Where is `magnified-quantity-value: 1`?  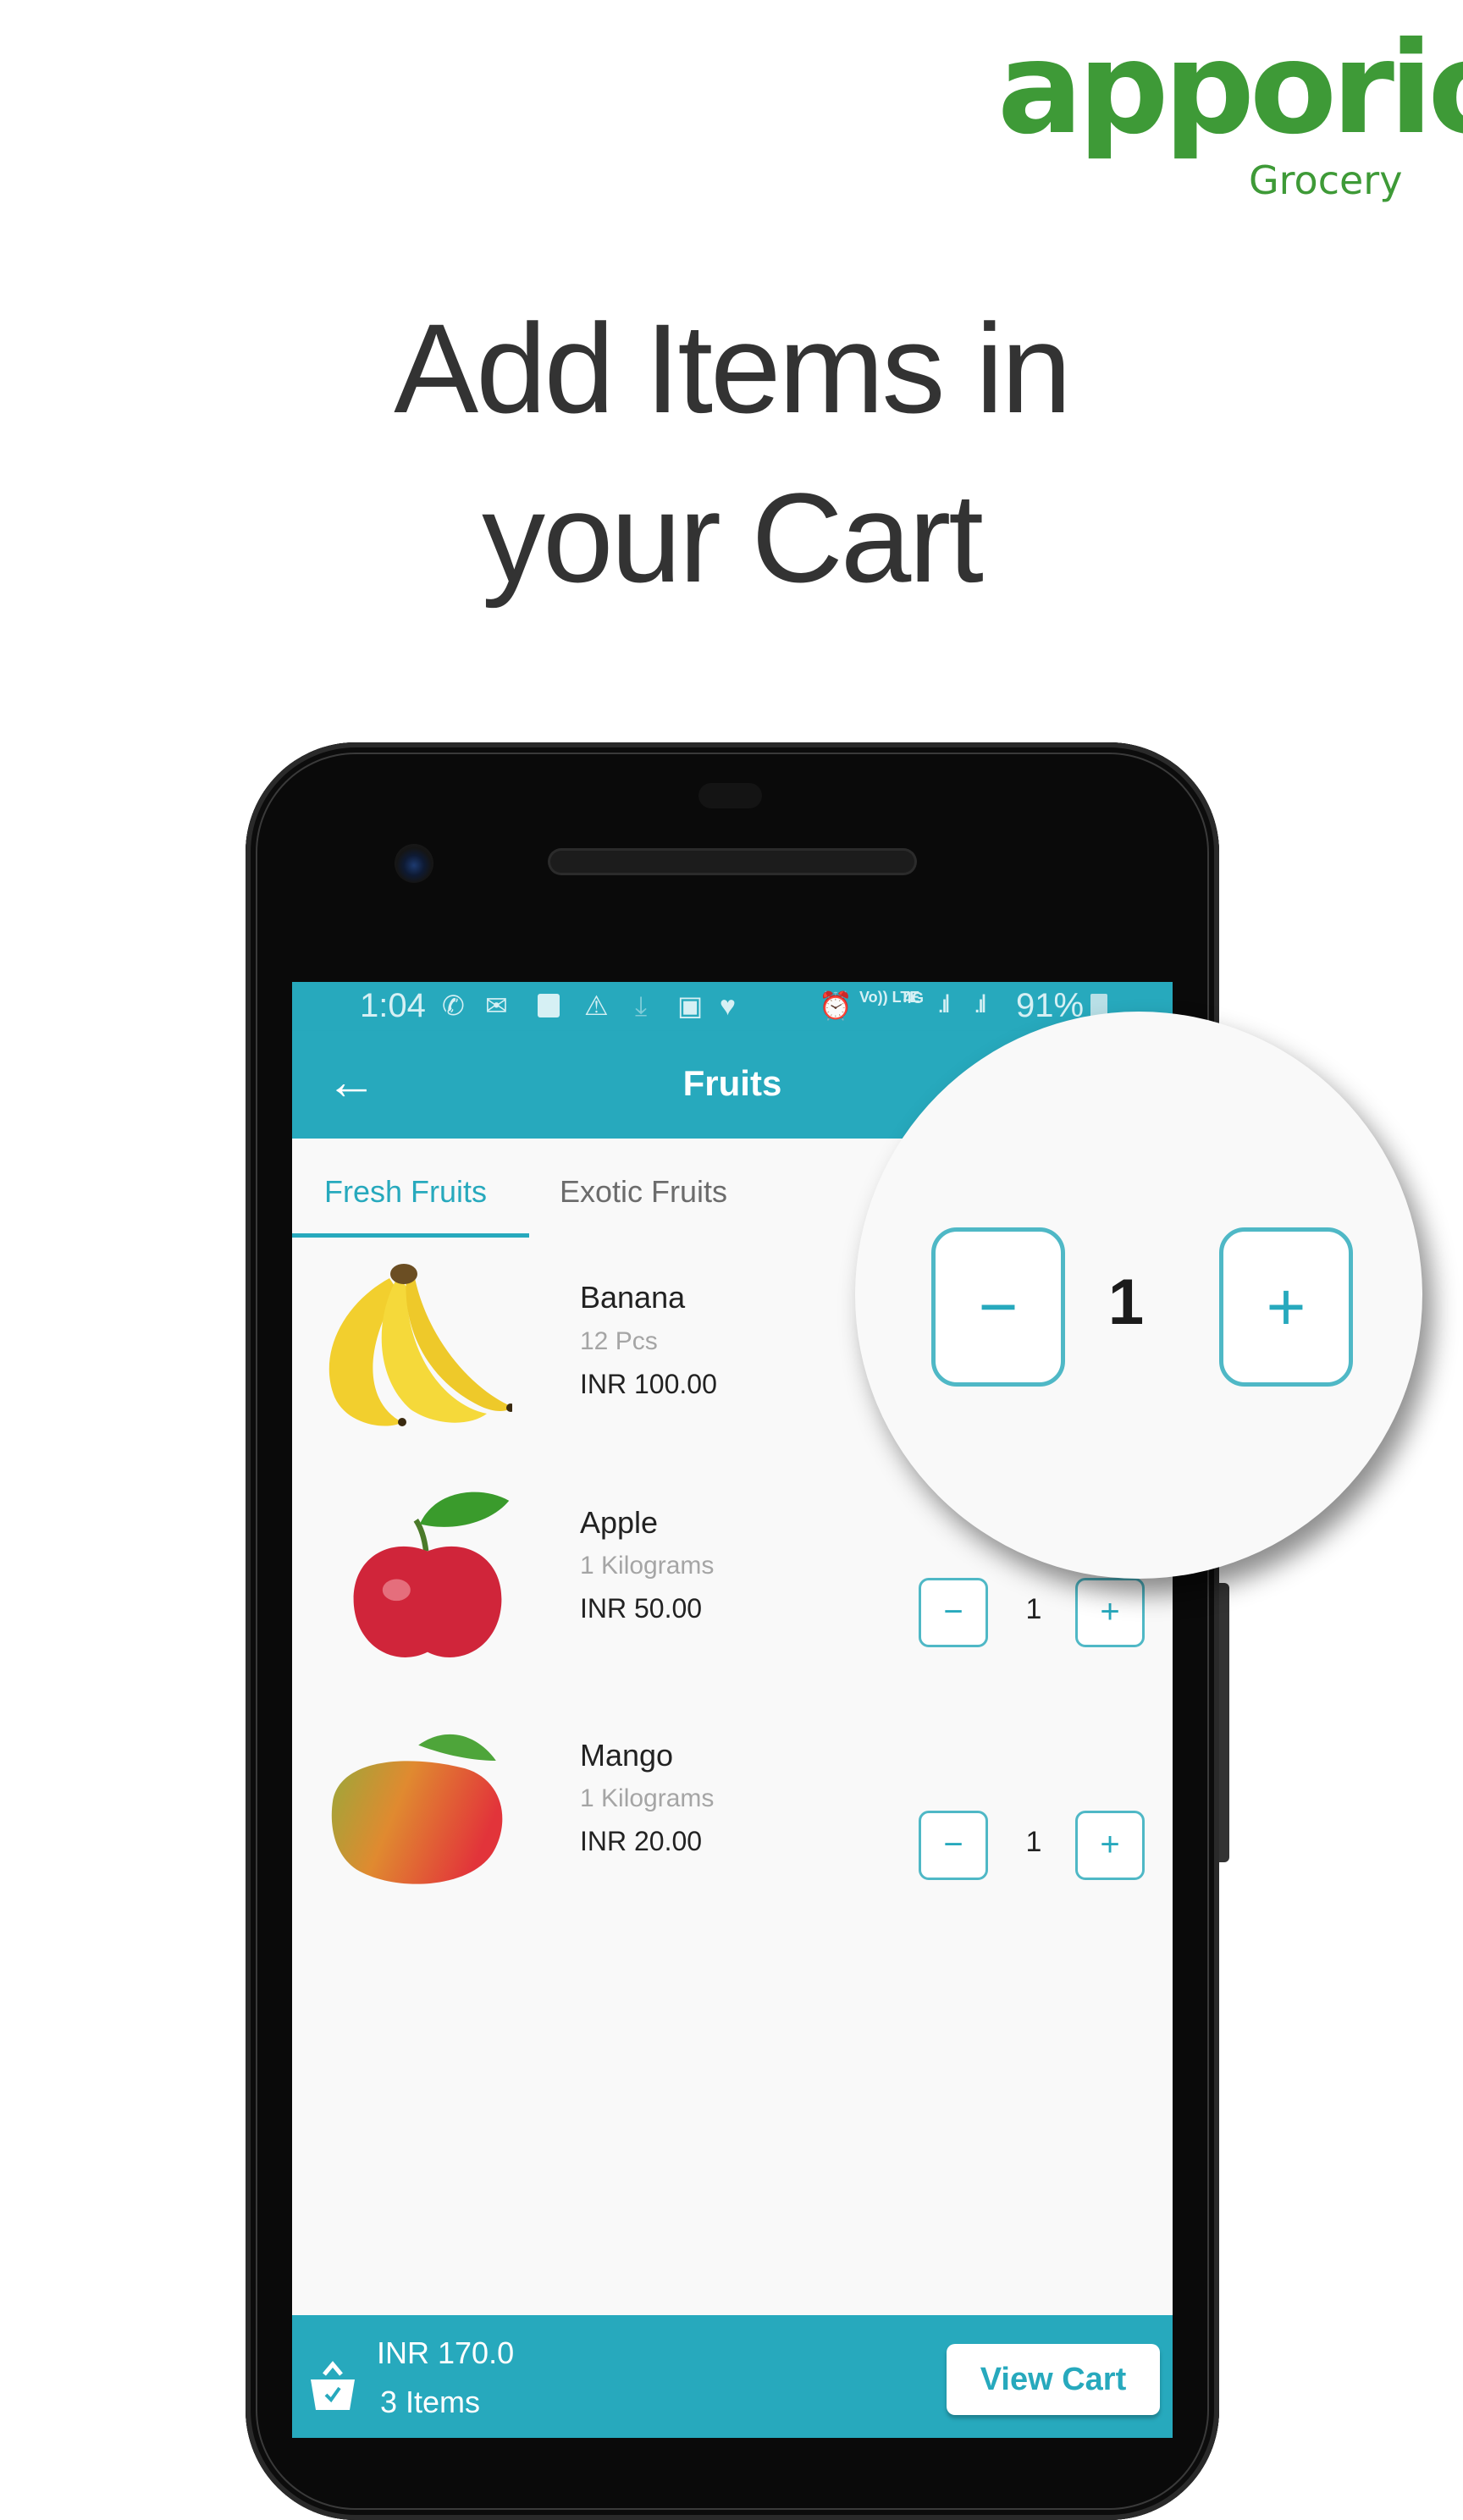
magnified-quantity-value: 1 is located at coordinates (1126, 1302).